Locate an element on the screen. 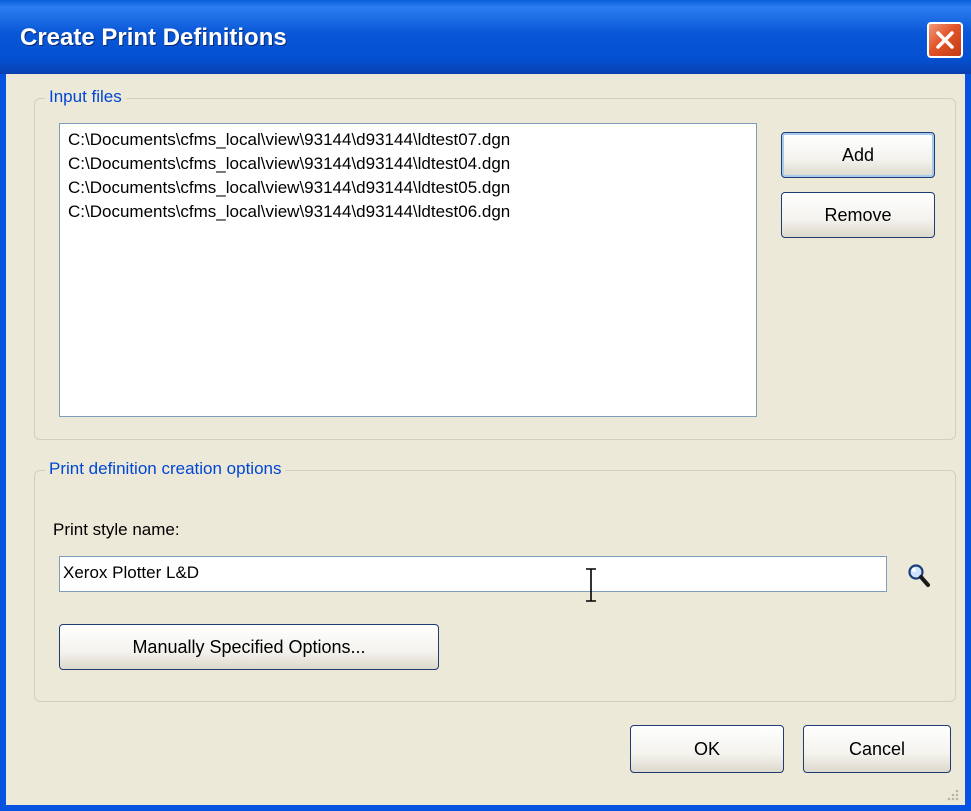 The width and height of the screenshot is (971, 811). ibeam-cursor-icon is located at coordinates (591, 585).